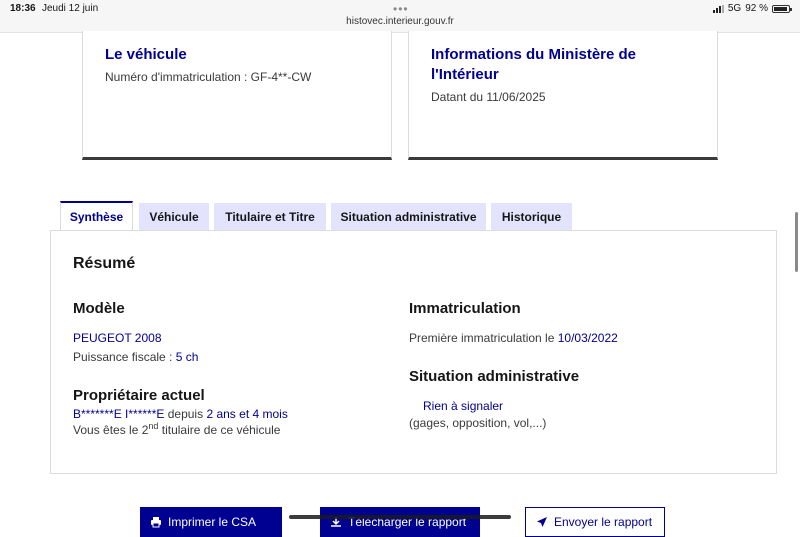  What do you see at coordinates (400, 21) in the screenshot?
I see `address-bar: histovec.interieur.gouv.fr` at bounding box center [400, 21].